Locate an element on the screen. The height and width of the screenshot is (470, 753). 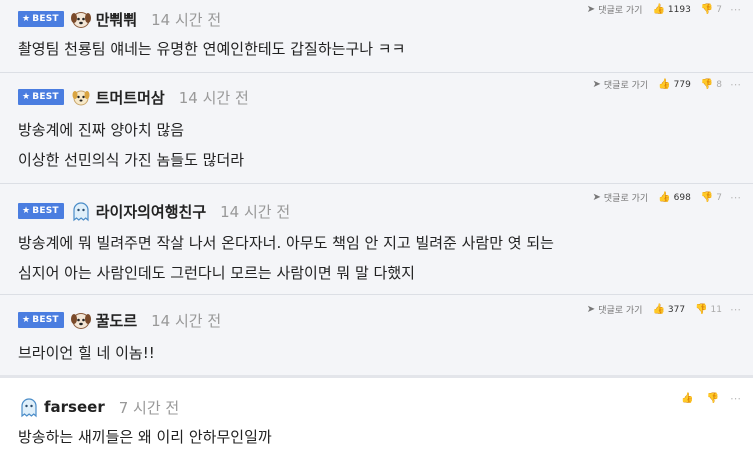
like-button: 👍 377 is located at coordinates (668, 309).